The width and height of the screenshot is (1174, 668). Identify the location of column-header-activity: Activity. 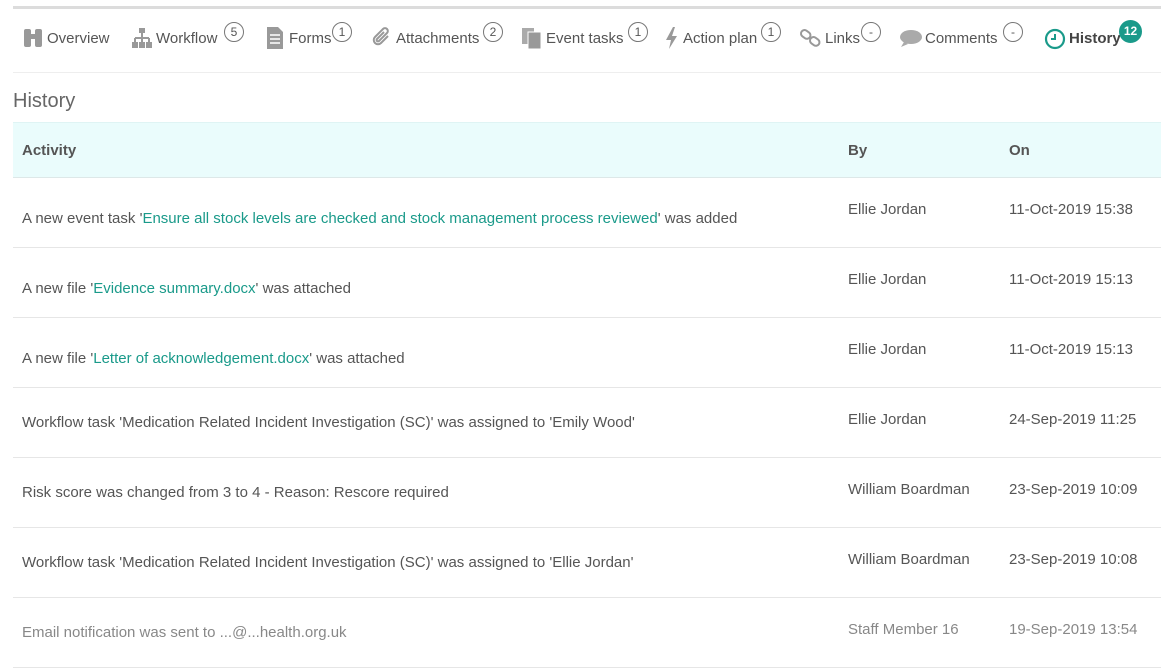
(426, 150).